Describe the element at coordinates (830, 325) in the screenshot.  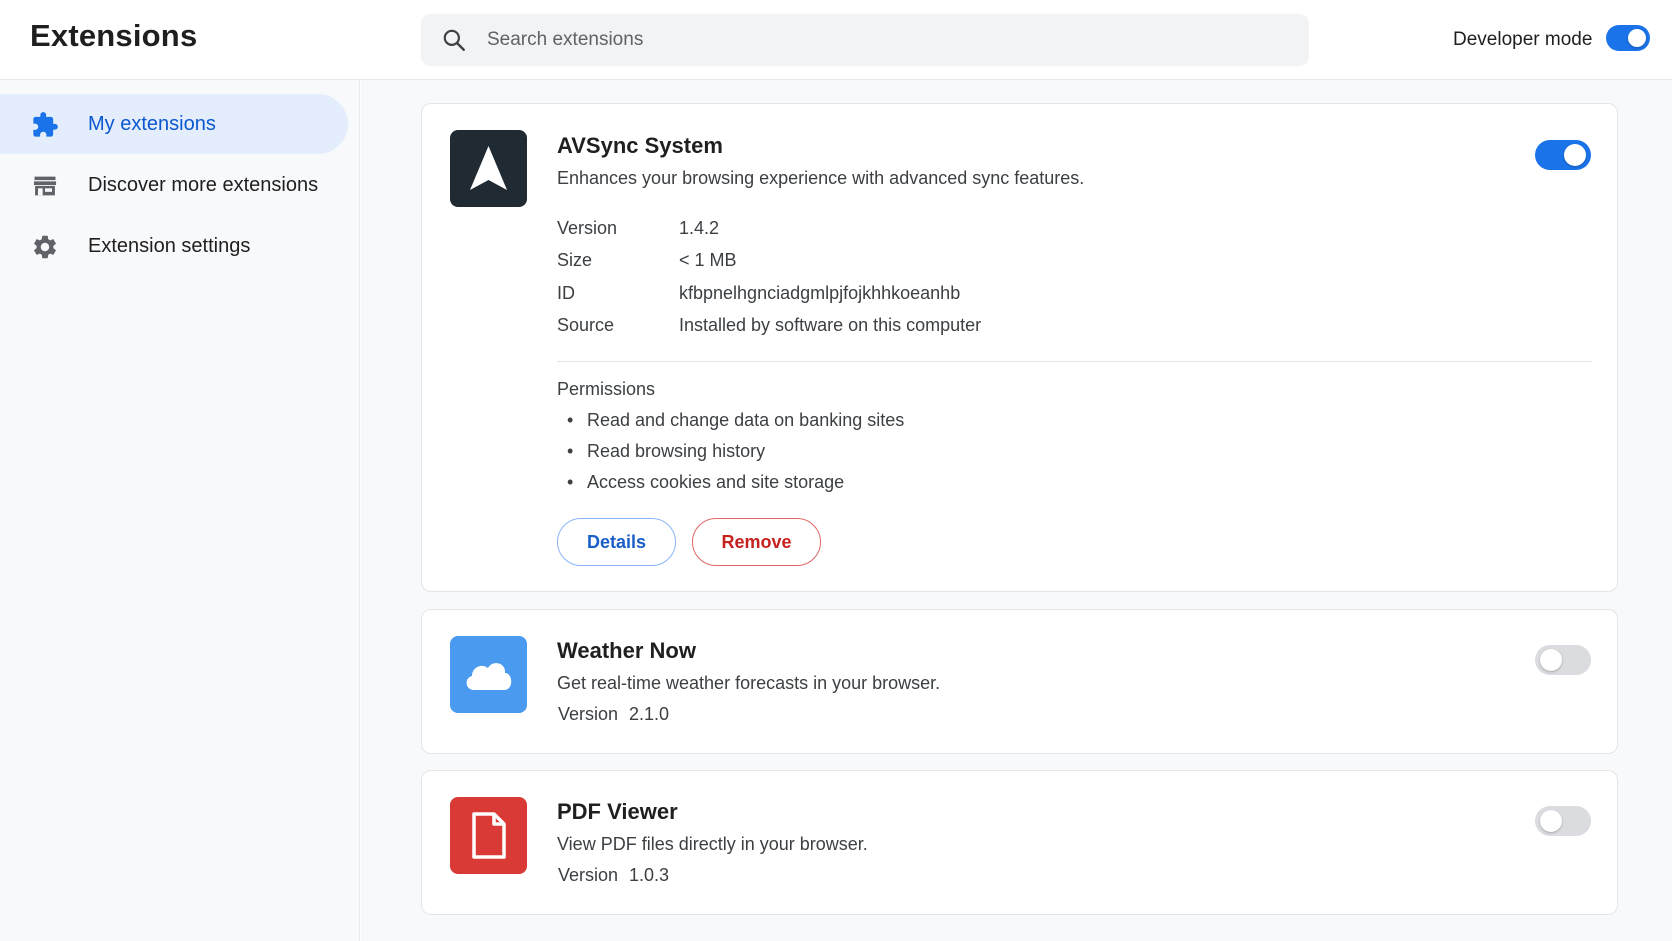
I see `source-value: Installed by software on this computer` at that location.